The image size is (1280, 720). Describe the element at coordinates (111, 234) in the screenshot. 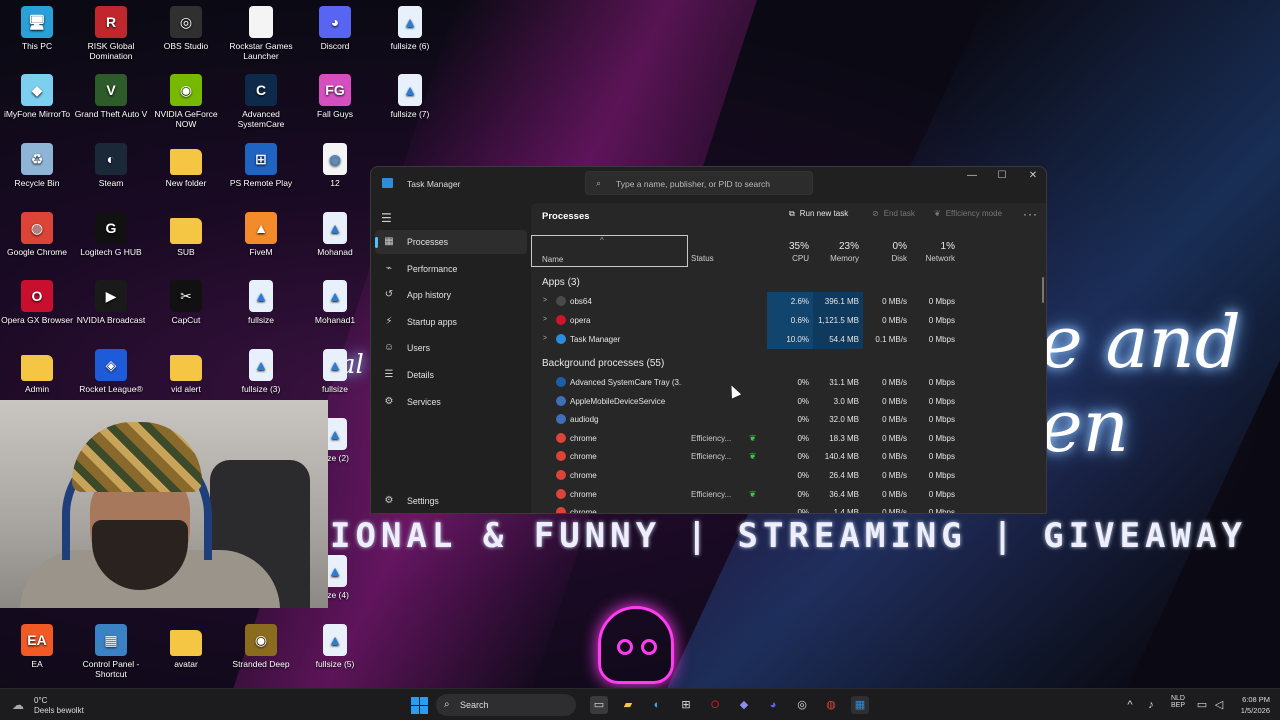

I see `desktop-icon: G Logitech G HUB` at that location.